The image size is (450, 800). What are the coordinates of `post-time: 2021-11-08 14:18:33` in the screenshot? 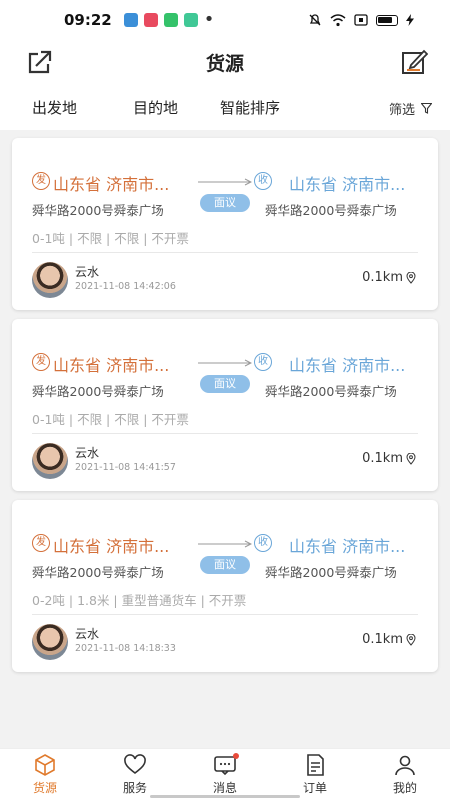 It's located at (125, 648).